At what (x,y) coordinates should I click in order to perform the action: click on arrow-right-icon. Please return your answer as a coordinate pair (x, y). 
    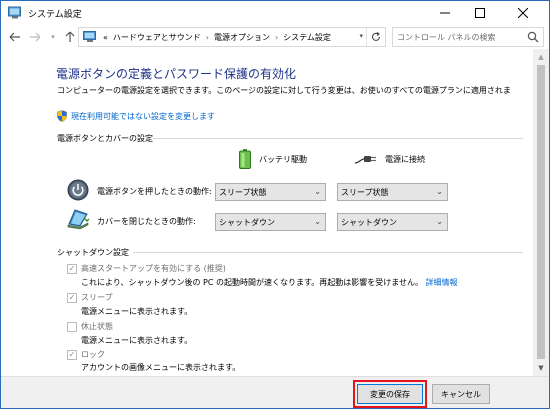
    Looking at the image, I should click on (35, 37).